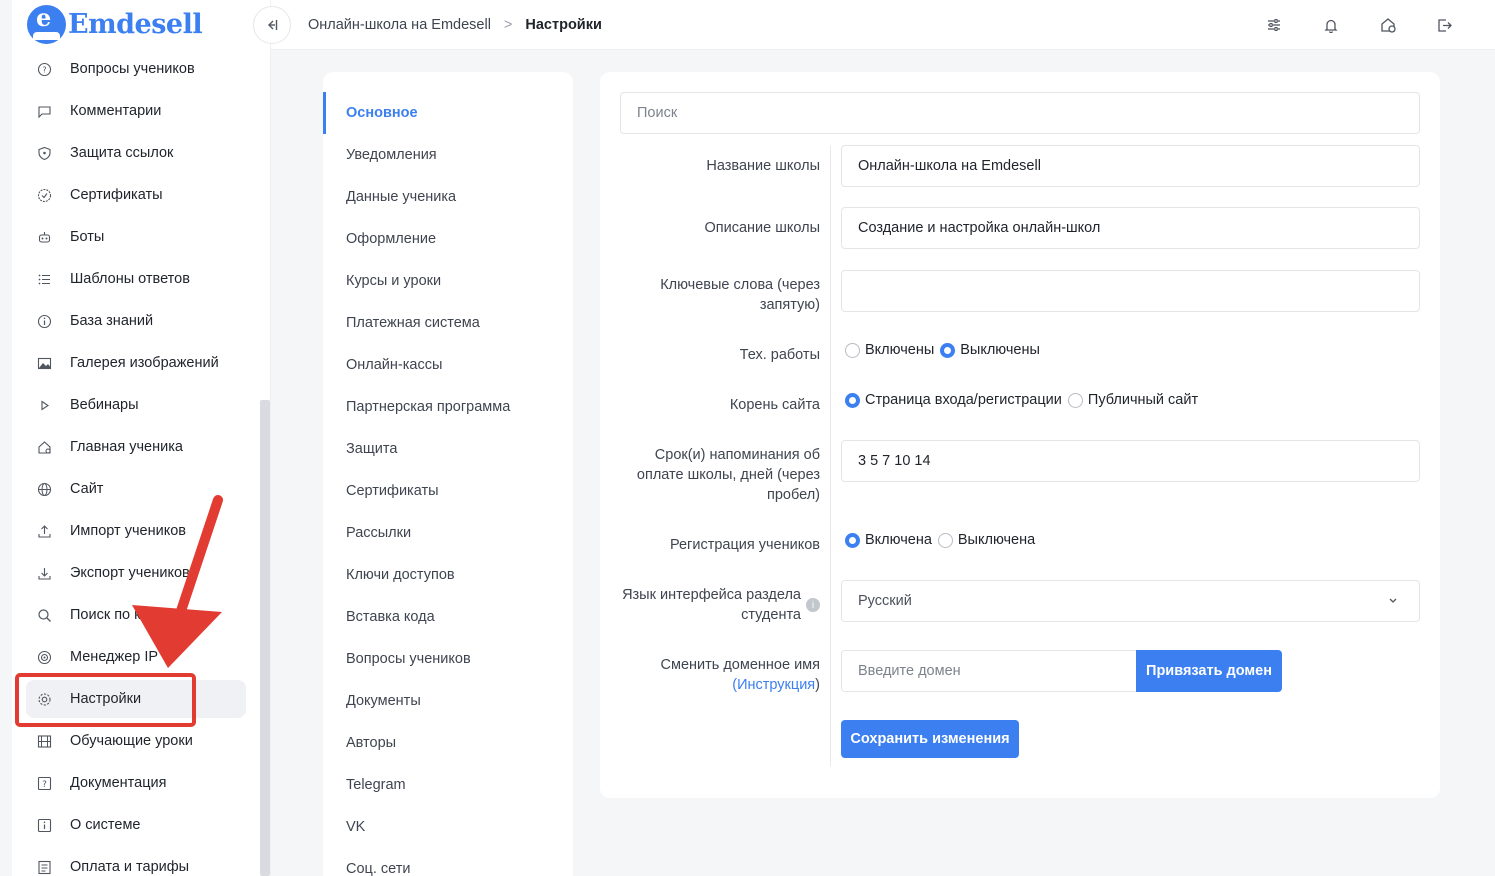 This screenshot has height=876, width=1495. I want to click on settings-menu-item: Сертификаты, so click(448, 491).